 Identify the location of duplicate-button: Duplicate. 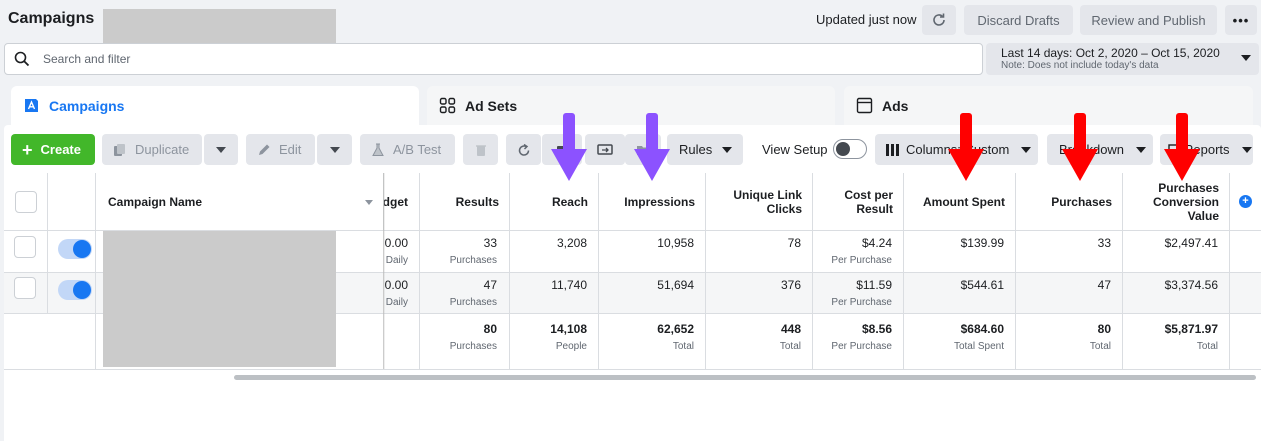
(152, 149).